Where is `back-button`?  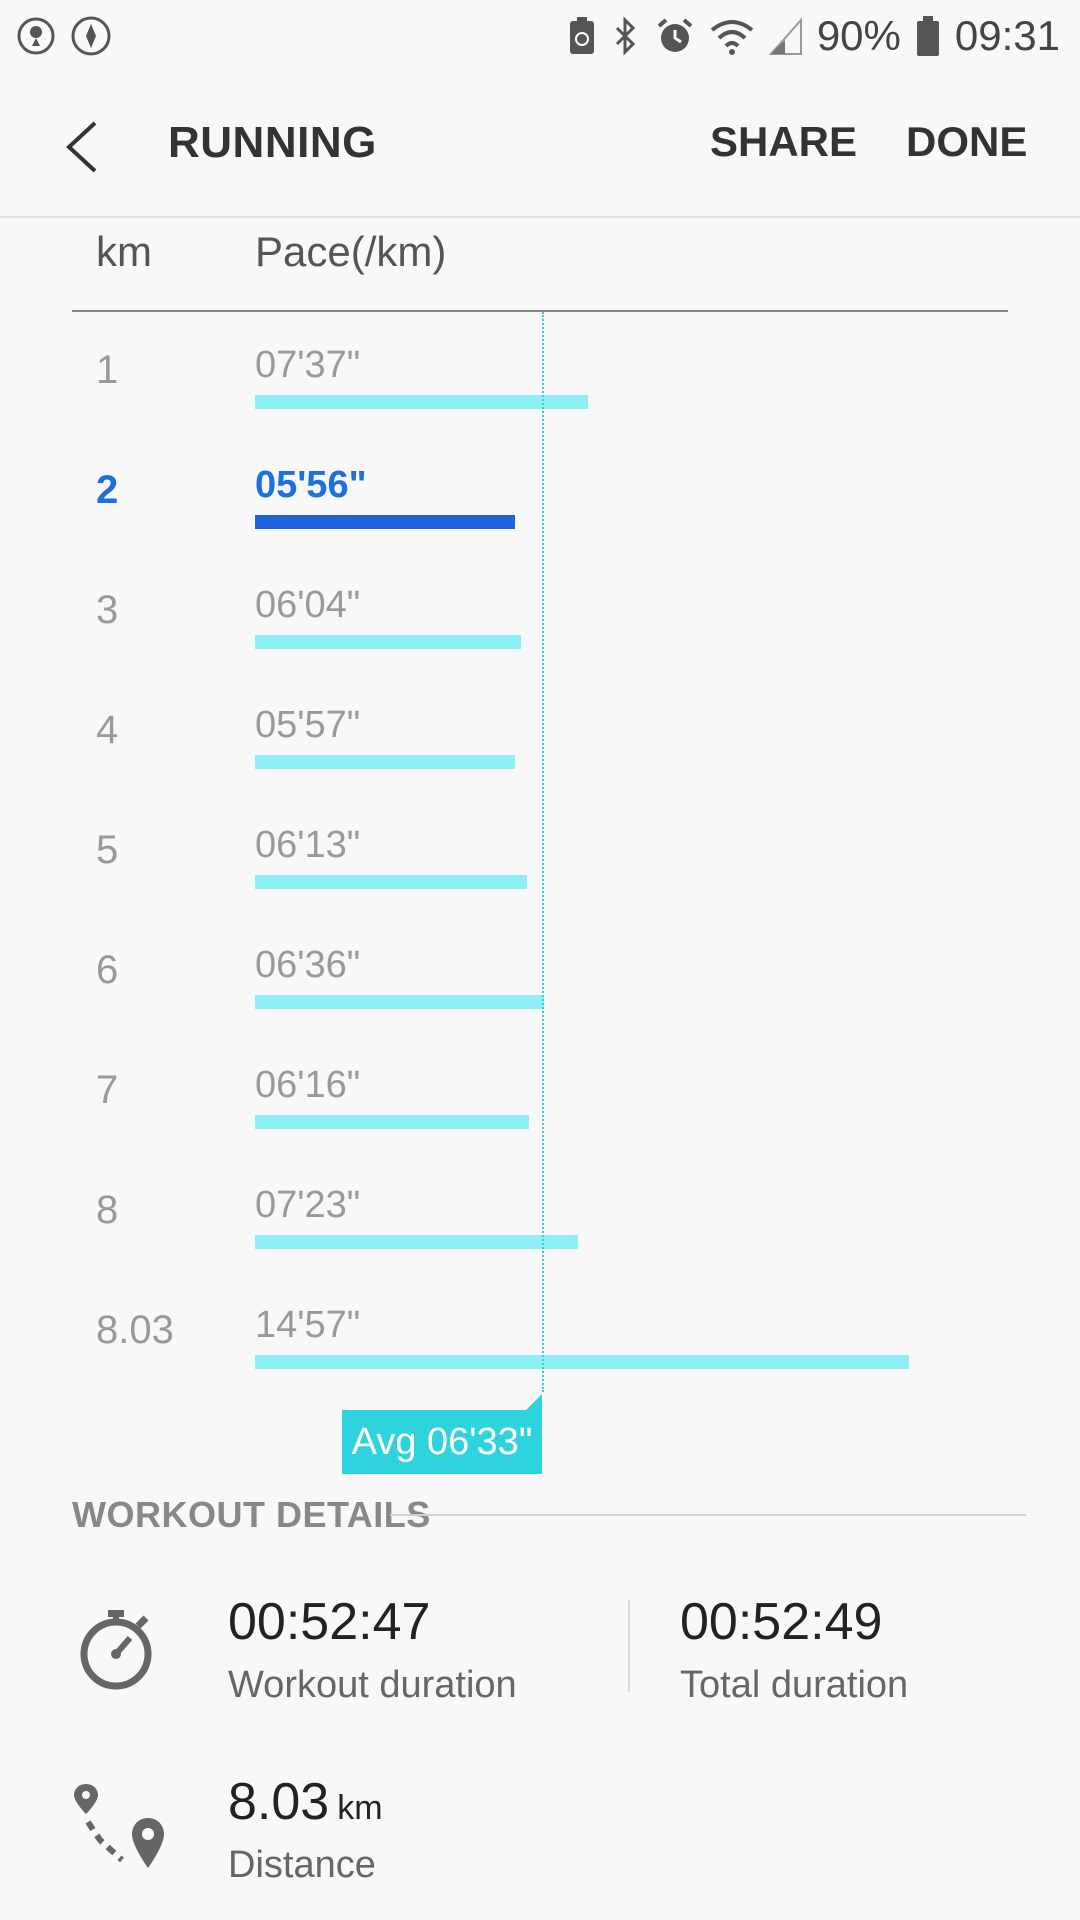
back-button is located at coordinates (82, 147).